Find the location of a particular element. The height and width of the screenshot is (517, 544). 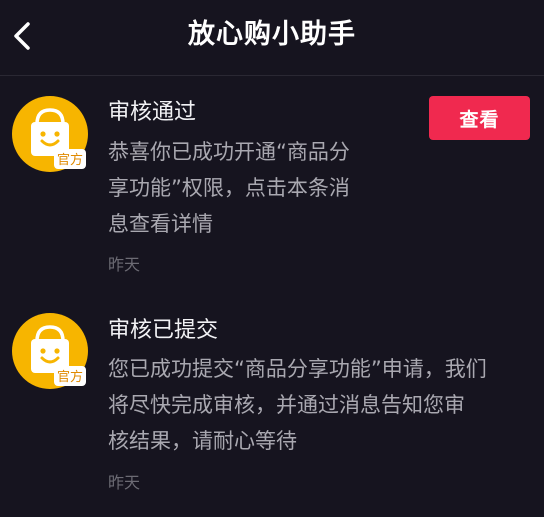

message-body-line: 享功能”权限，点击本条消 is located at coordinates (229, 188).